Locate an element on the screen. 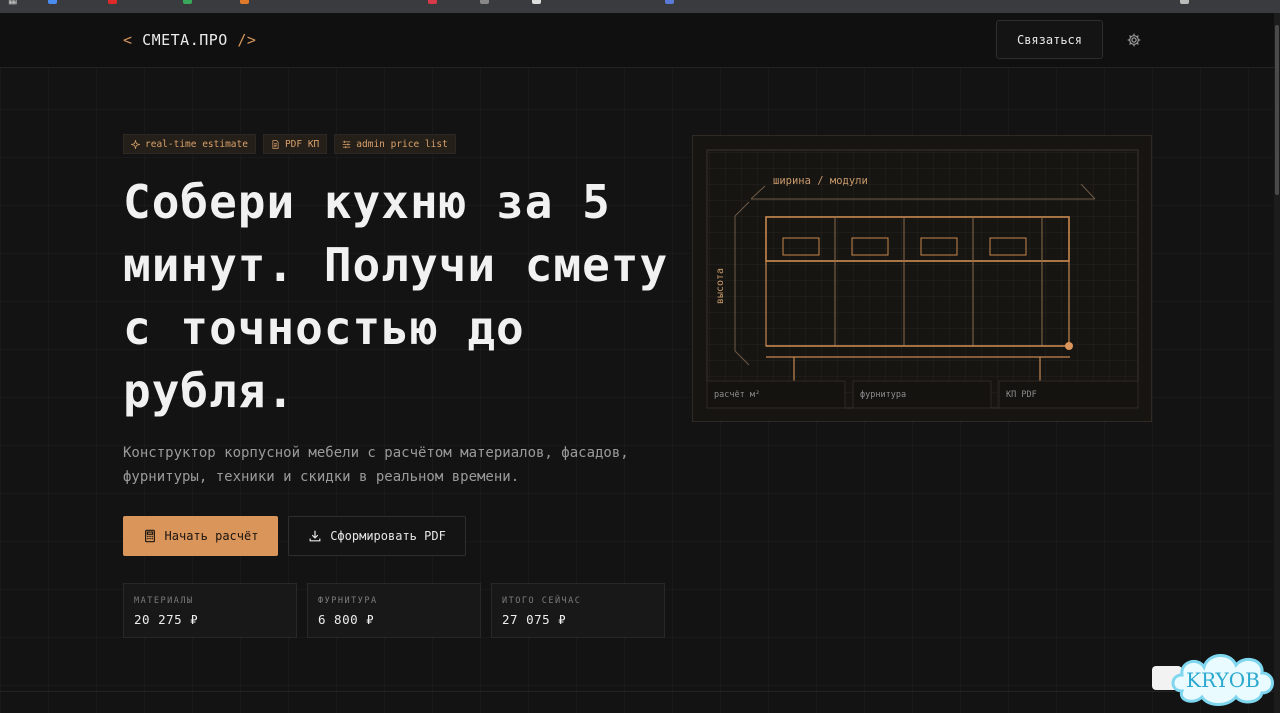  section-divider is located at coordinates (637, 691).